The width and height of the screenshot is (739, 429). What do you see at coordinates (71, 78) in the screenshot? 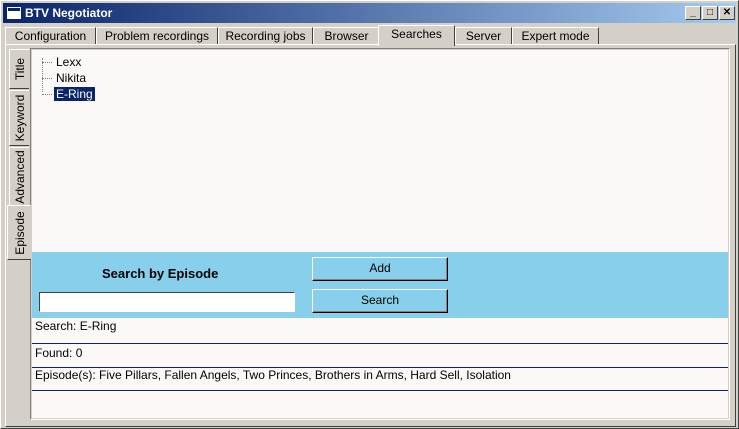
I see `tree-item-label: Nikita` at bounding box center [71, 78].